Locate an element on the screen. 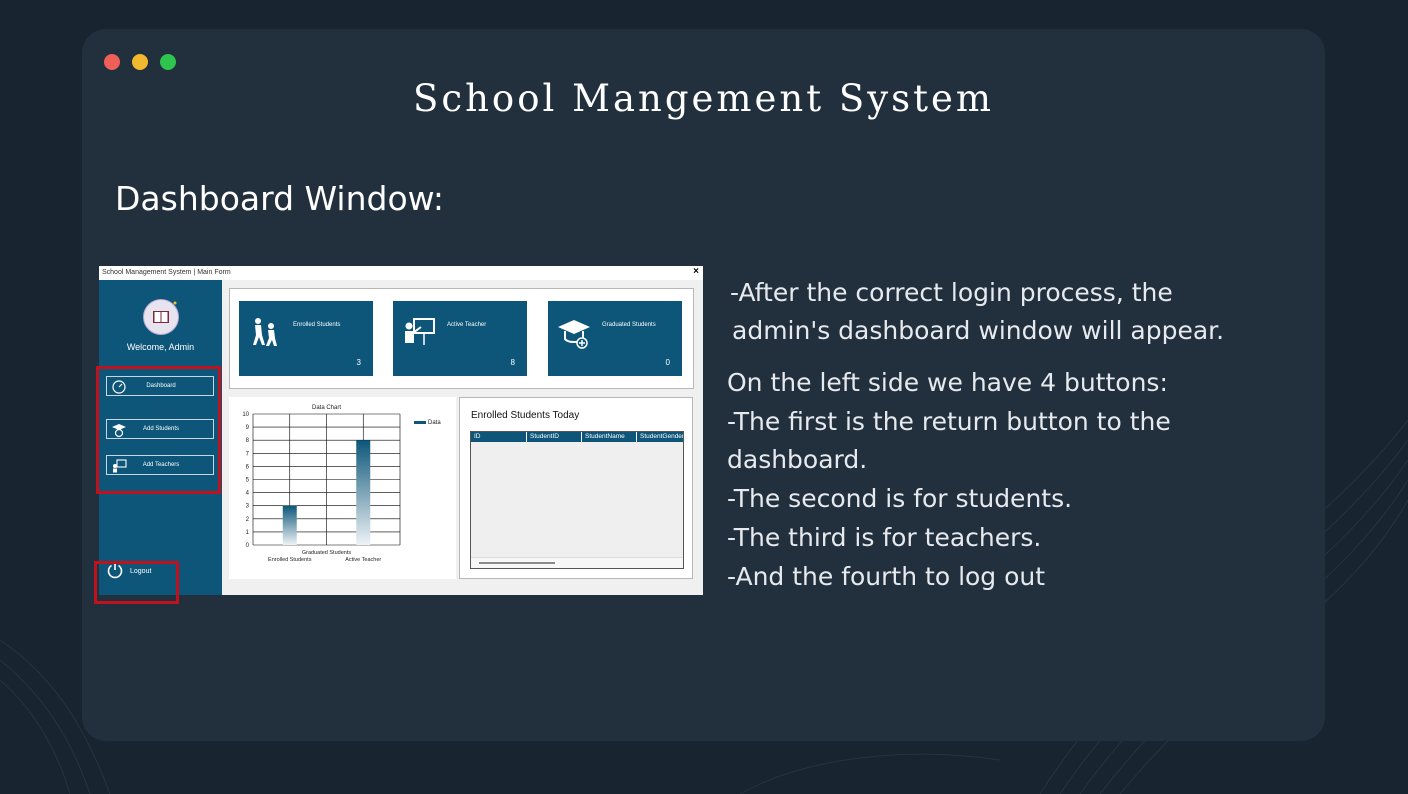  enrolled-students-card: Enrolled Students 3 is located at coordinates (306, 338).